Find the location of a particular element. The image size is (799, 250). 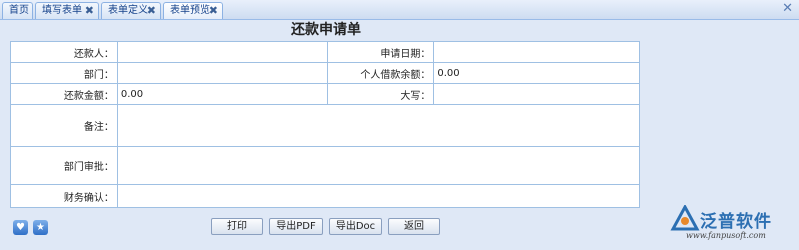

finance-confirm-label: 财务确认： is located at coordinates (64, 196).